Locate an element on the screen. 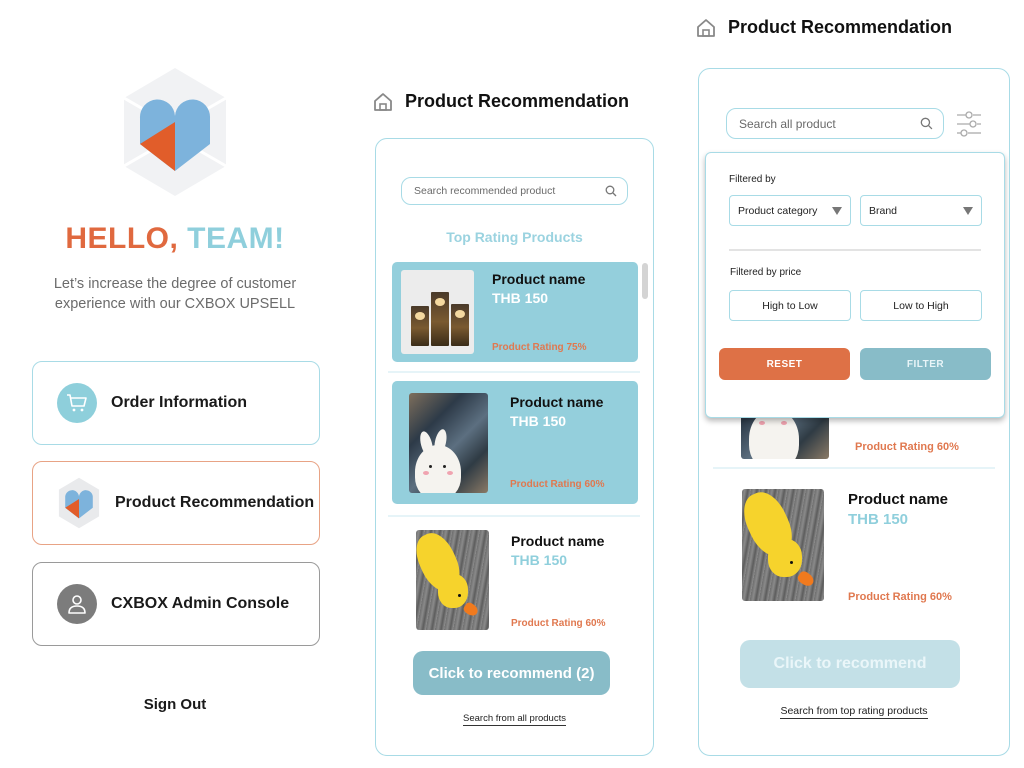 The width and height of the screenshot is (1024, 768). menu-label: Product Recommendation is located at coordinates (215, 502).